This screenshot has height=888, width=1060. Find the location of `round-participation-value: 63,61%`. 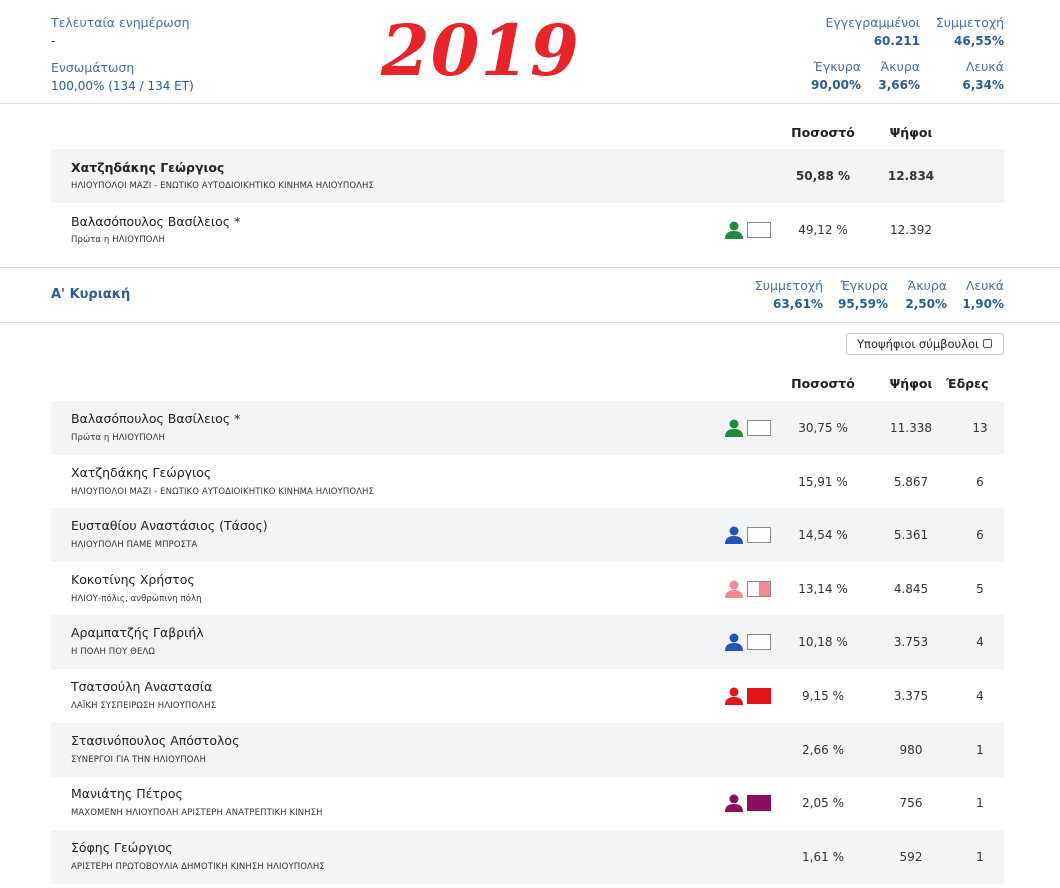

round-participation-value: 63,61% is located at coordinates (798, 304).